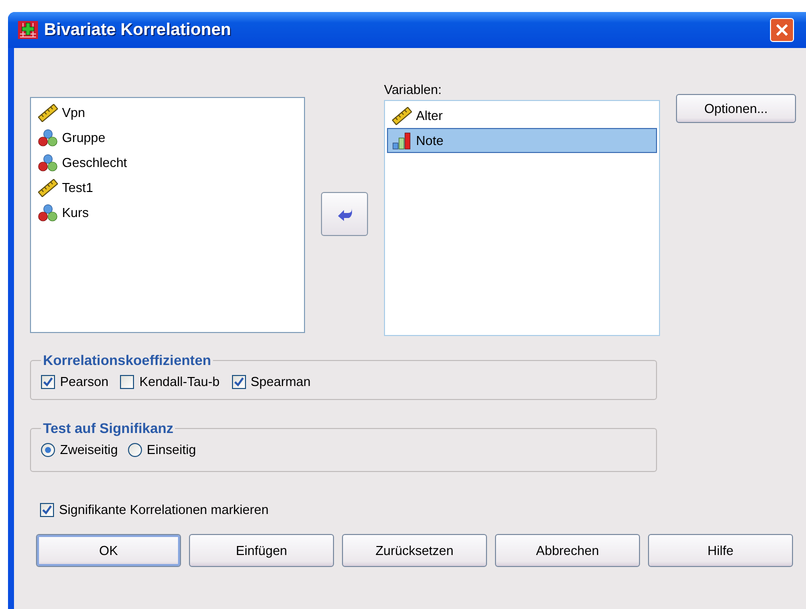 Image resolution: width=806 pixels, height=609 pixels. I want to click on dialog-button: OK, so click(108, 550).